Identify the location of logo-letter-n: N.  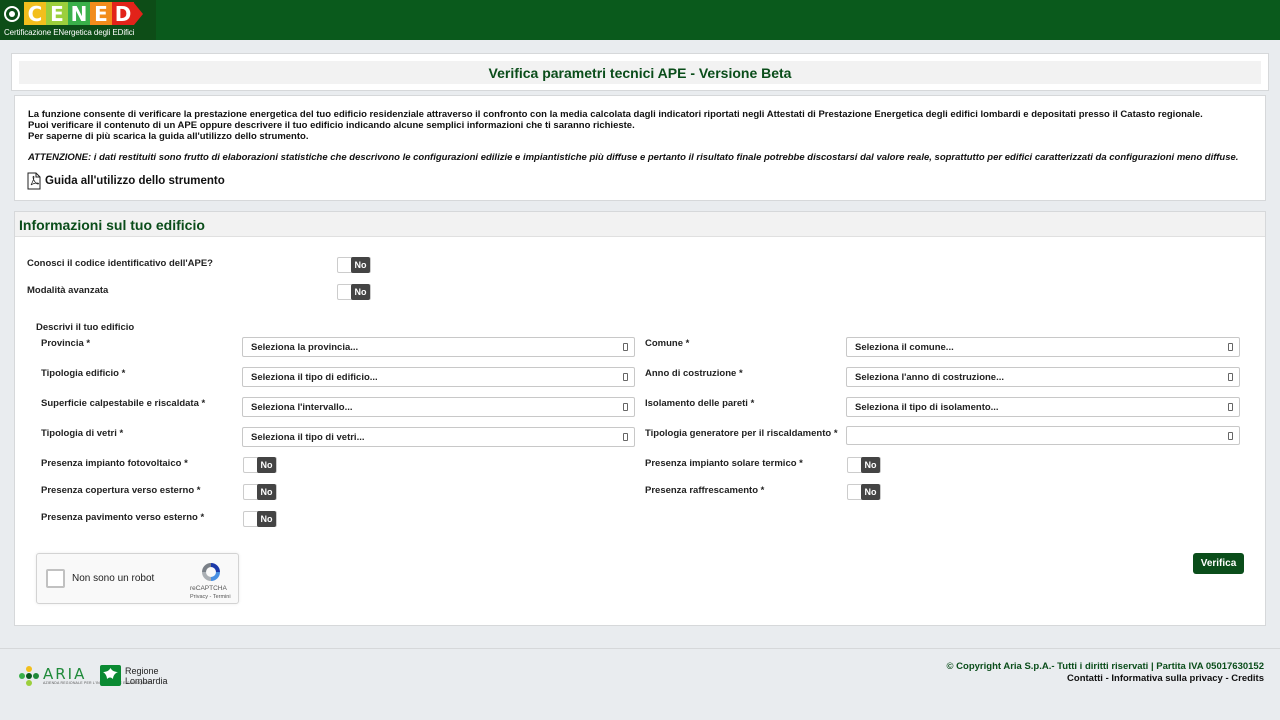
(79, 14).